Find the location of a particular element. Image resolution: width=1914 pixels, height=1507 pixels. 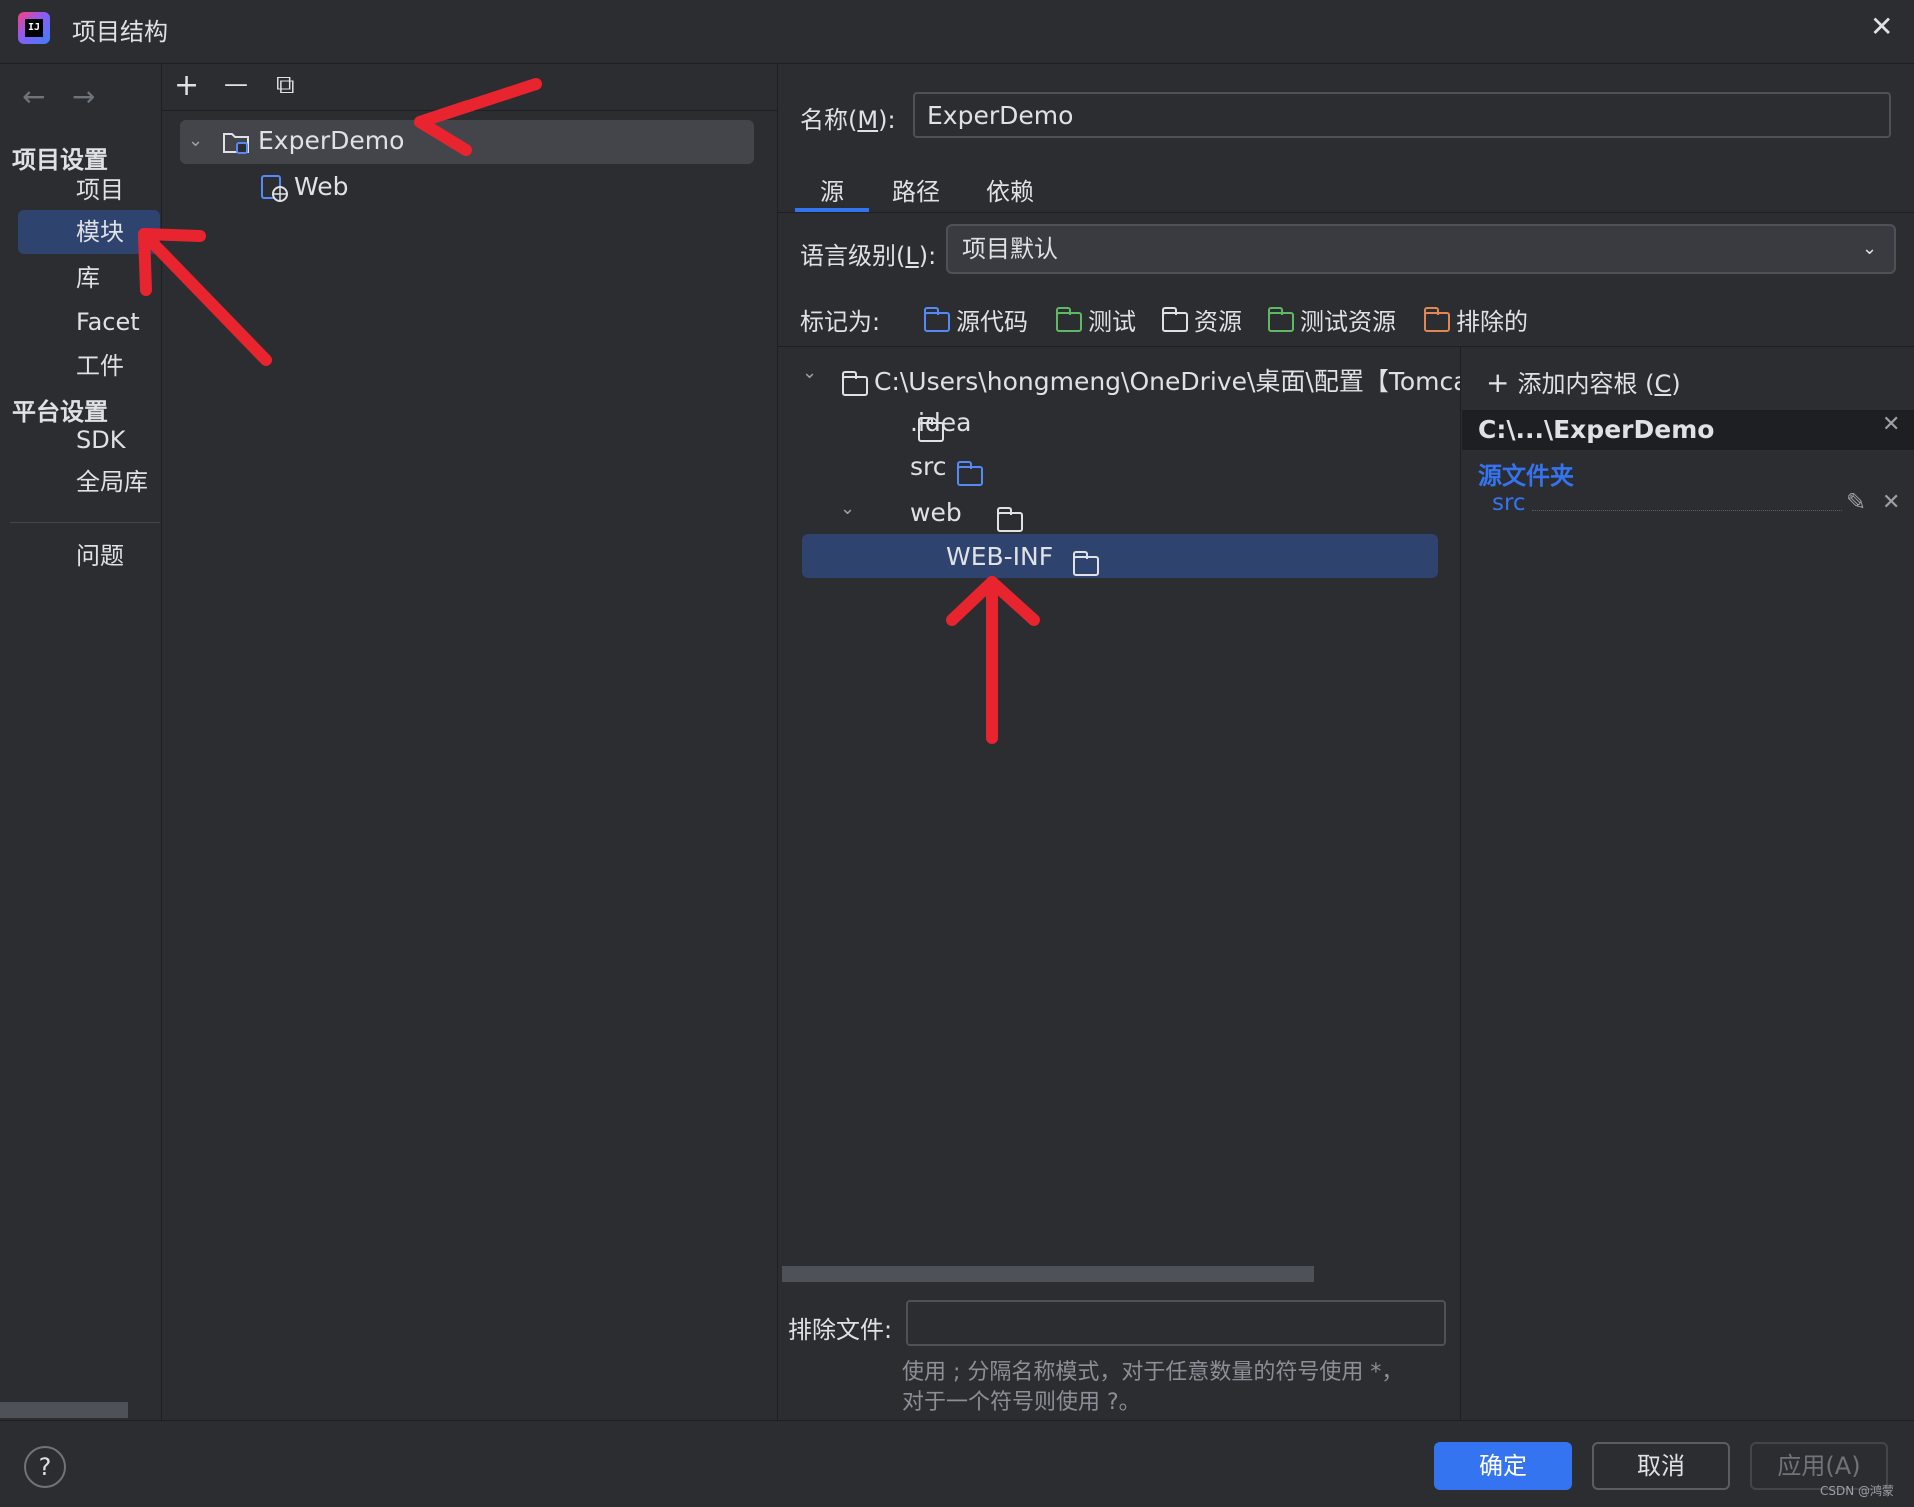

title-bar is located at coordinates (957, 32).